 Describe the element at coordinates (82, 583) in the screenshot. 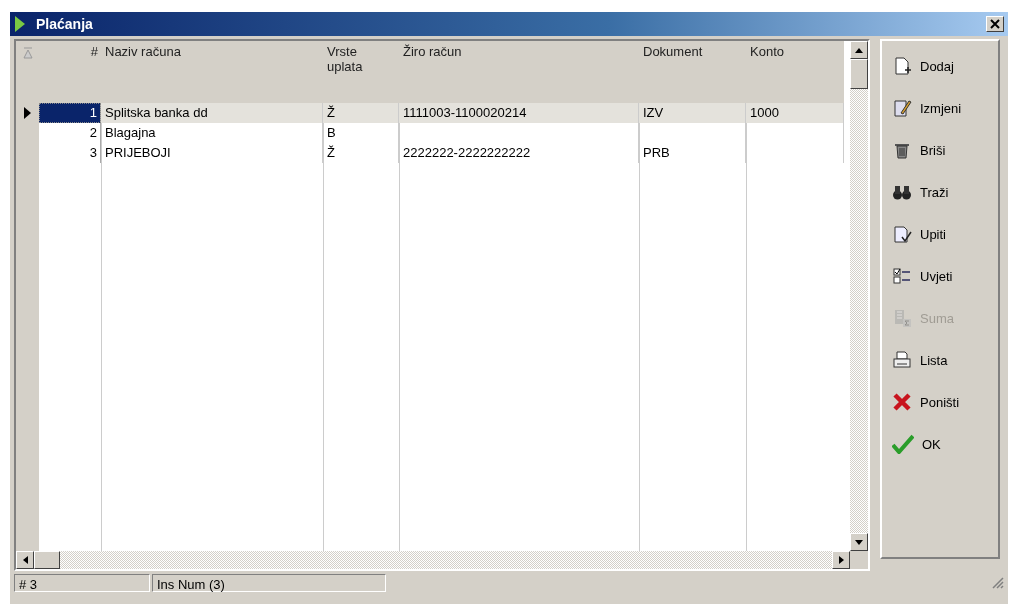

I see `status-pane: # 3` at that location.